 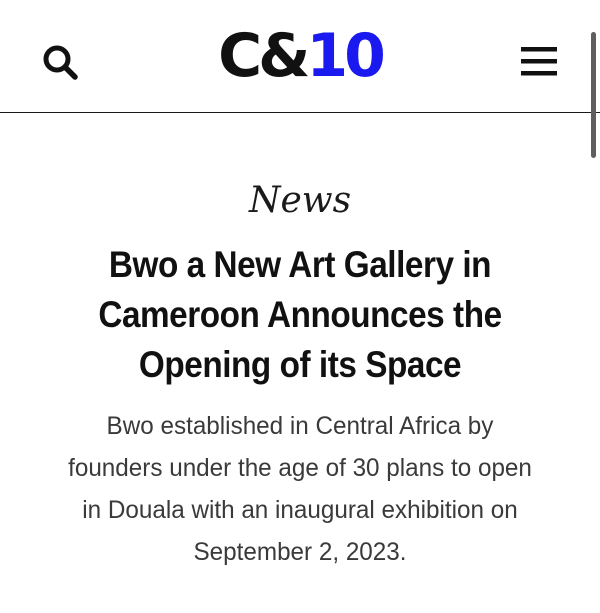 I want to click on search-button, so click(x=60, y=62).